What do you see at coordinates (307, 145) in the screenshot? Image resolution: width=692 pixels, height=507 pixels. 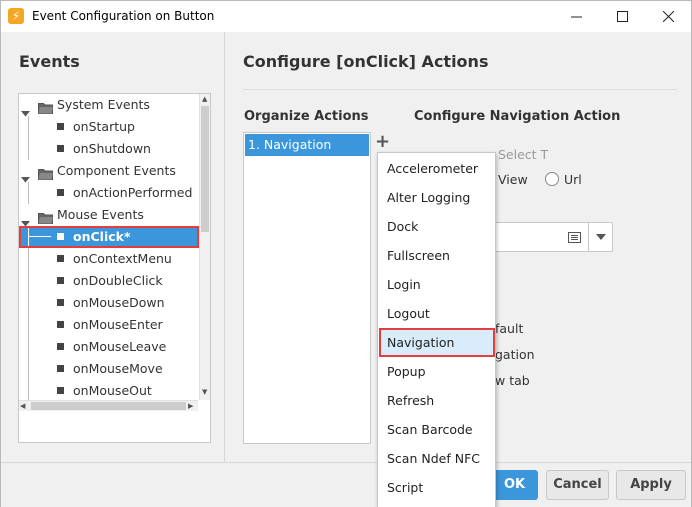 I see `action-item-navigation: 1. Navigation` at bounding box center [307, 145].